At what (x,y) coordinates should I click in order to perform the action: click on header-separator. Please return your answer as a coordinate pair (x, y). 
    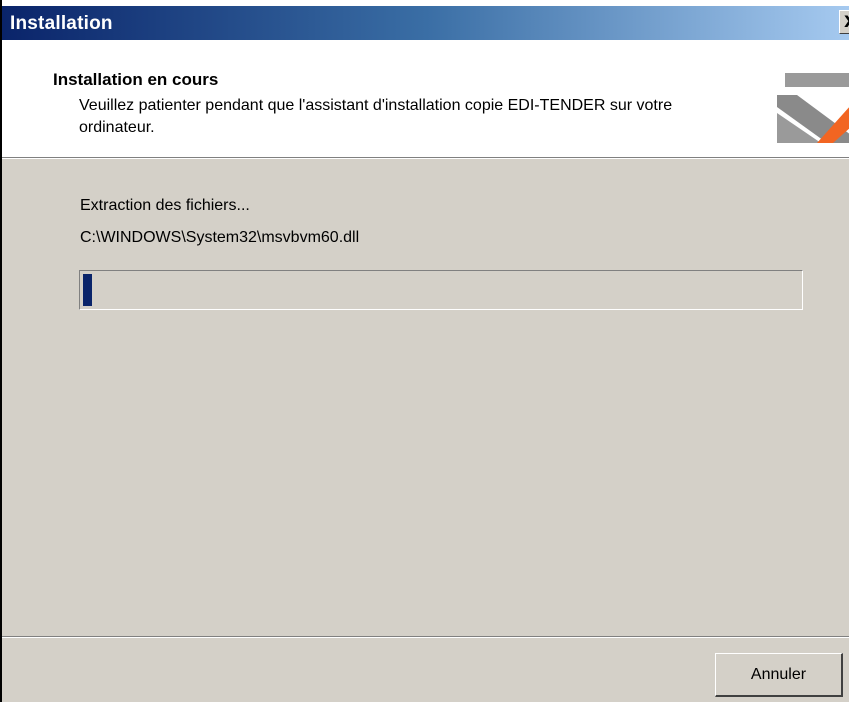
    Looking at the image, I should click on (425, 158).